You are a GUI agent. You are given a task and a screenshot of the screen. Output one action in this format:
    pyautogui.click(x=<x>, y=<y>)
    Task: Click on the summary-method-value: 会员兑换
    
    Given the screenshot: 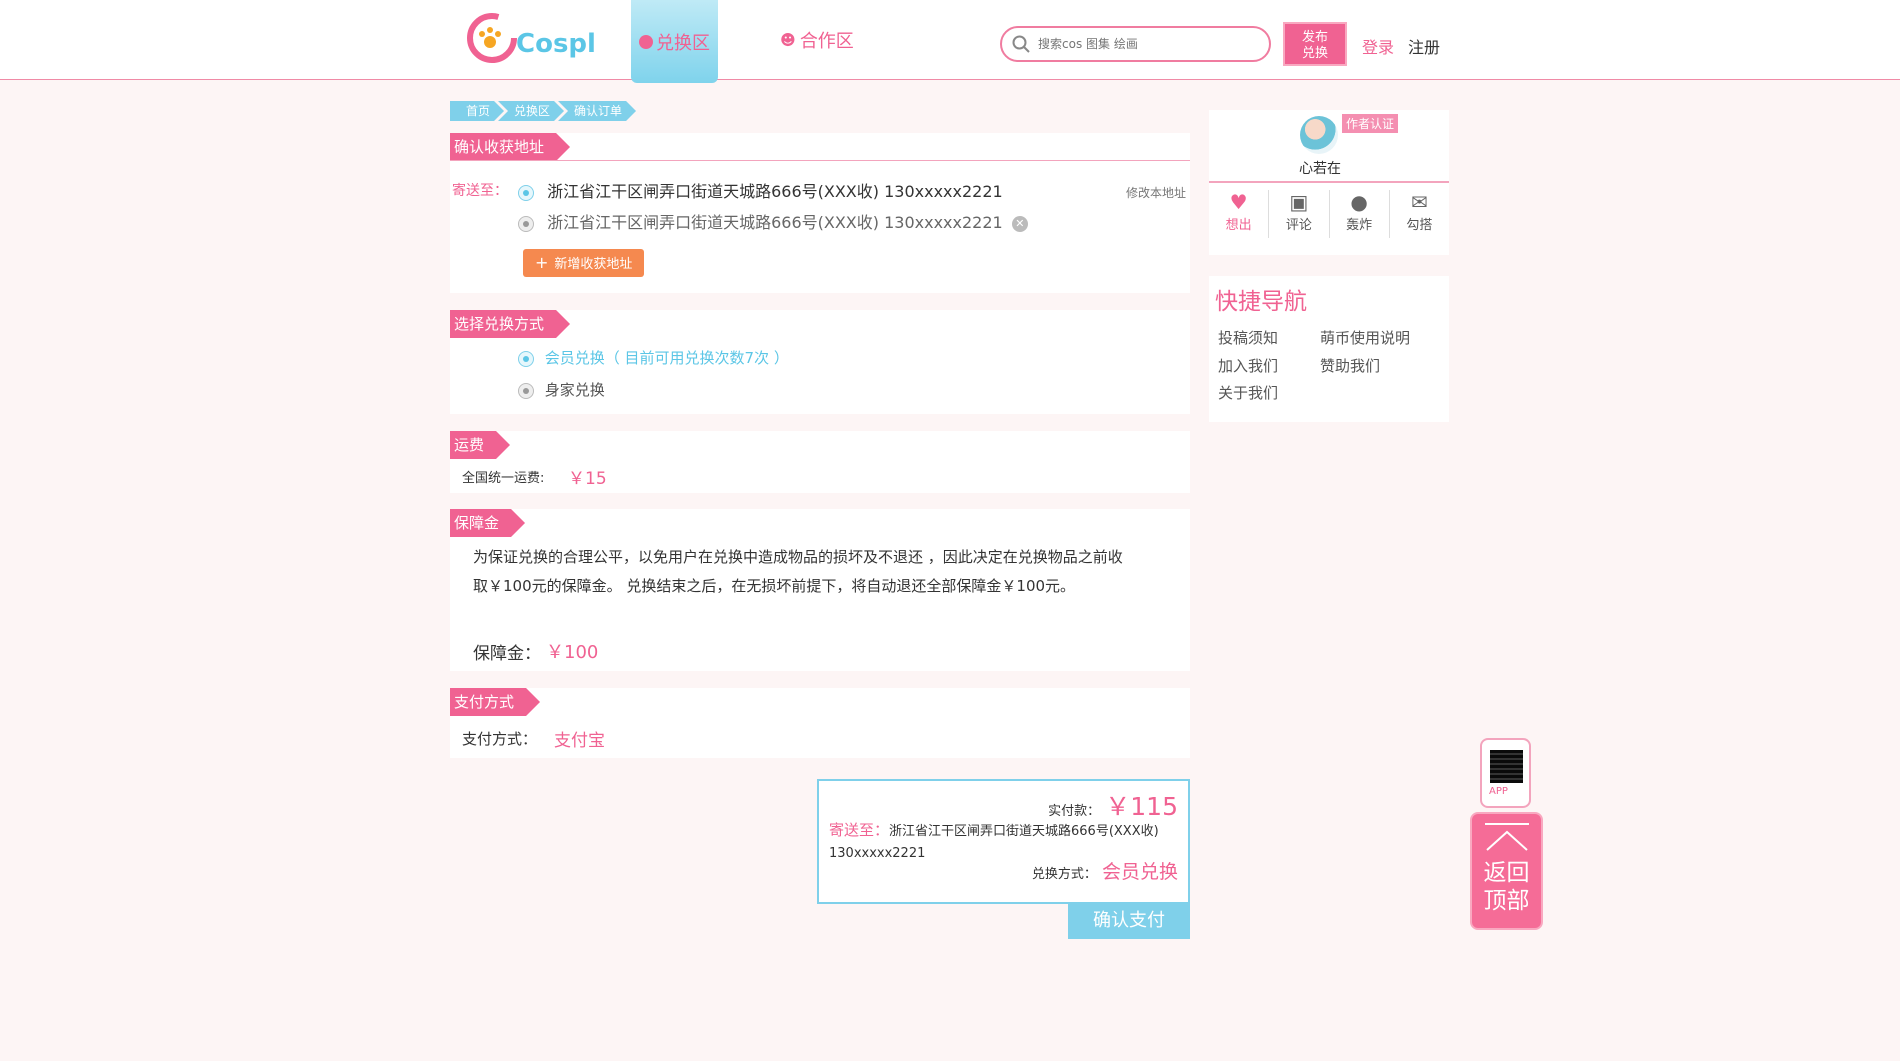 What is the action you would take?
    pyautogui.click(x=1139, y=872)
    